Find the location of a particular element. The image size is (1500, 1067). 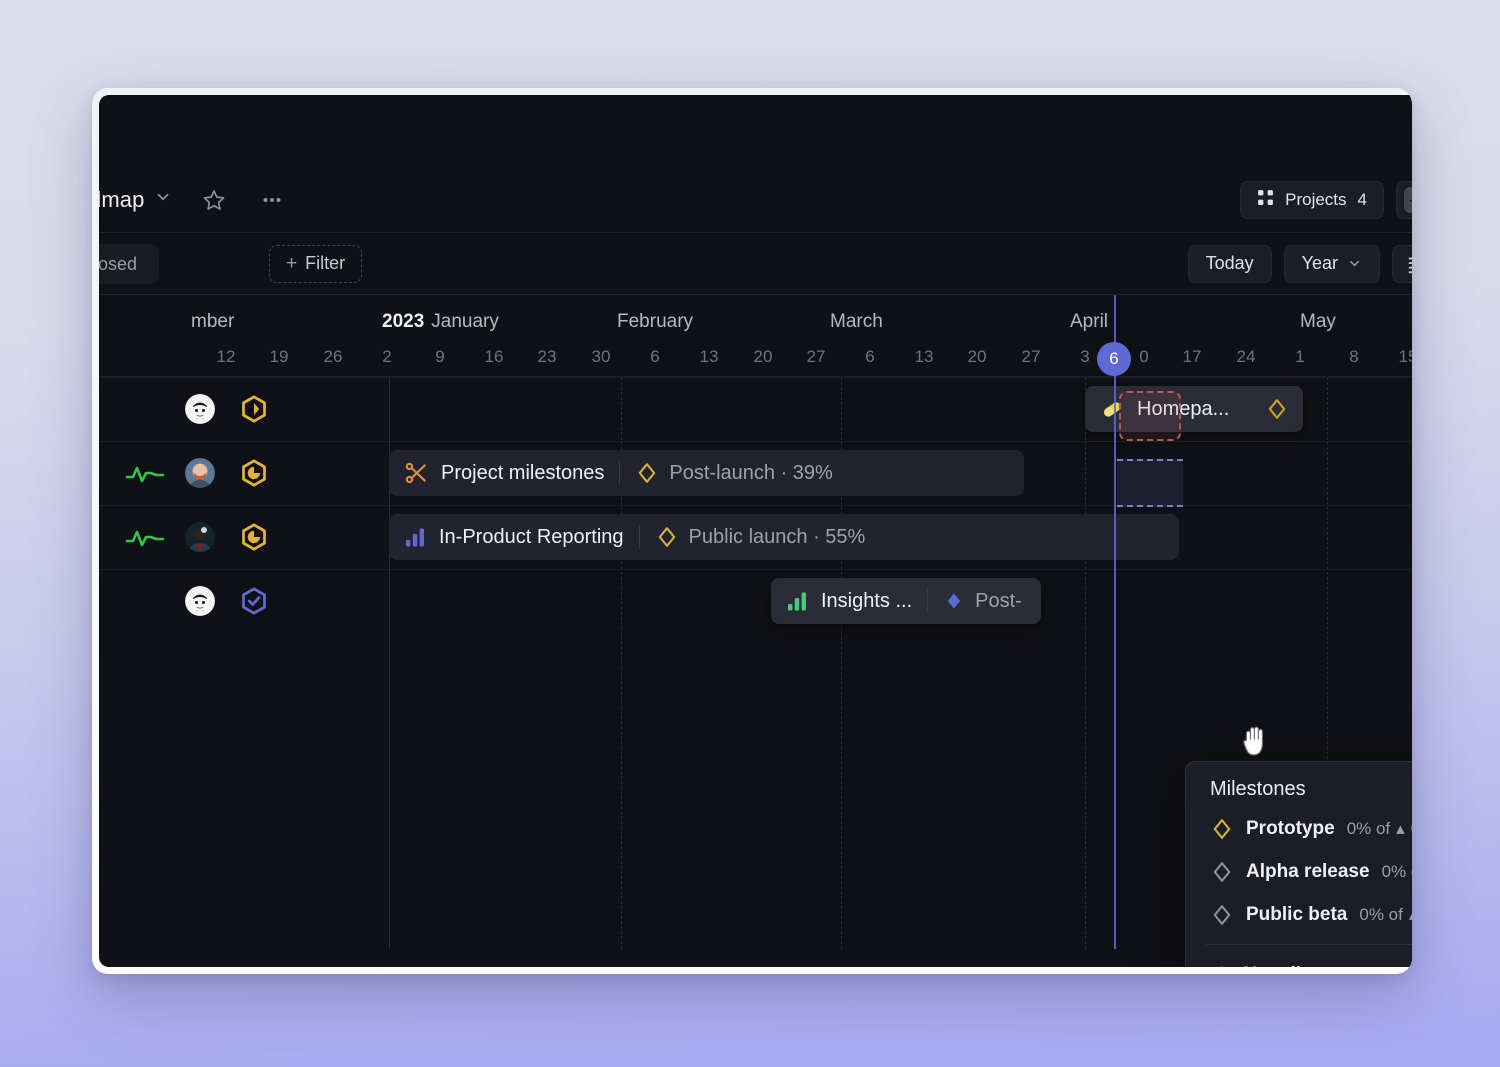

timeline-day-tick: 13 is located at coordinates (709, 356).